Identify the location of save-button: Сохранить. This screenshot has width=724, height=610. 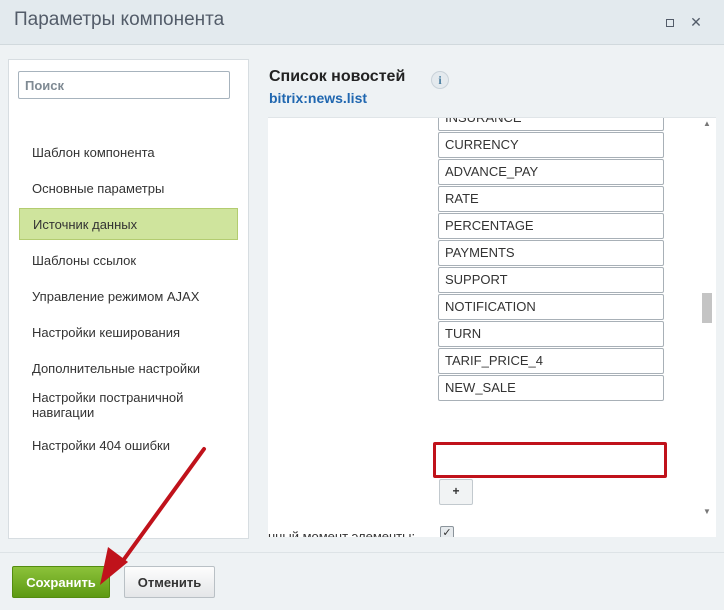
(61, 582).